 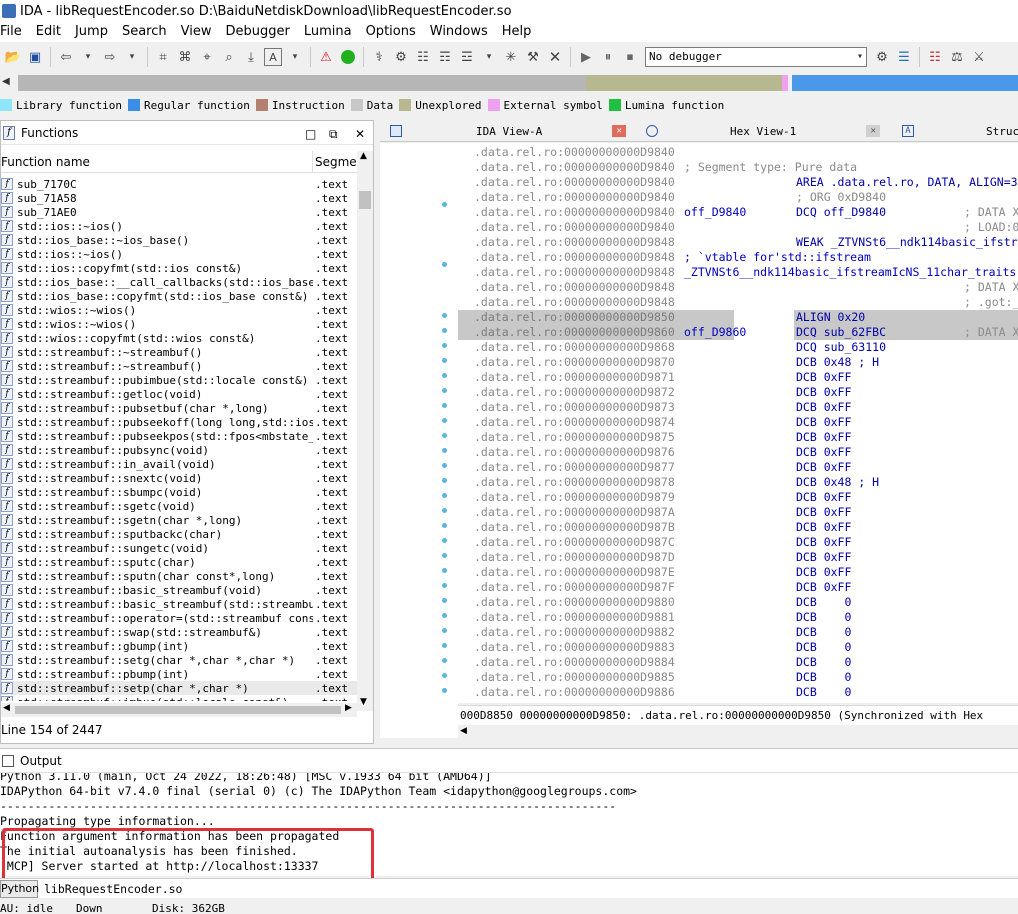 What do you see at coordinates (423, 57) in the screenshot?
I see `struct-icon: ☷` at bounding box center [423, 57].